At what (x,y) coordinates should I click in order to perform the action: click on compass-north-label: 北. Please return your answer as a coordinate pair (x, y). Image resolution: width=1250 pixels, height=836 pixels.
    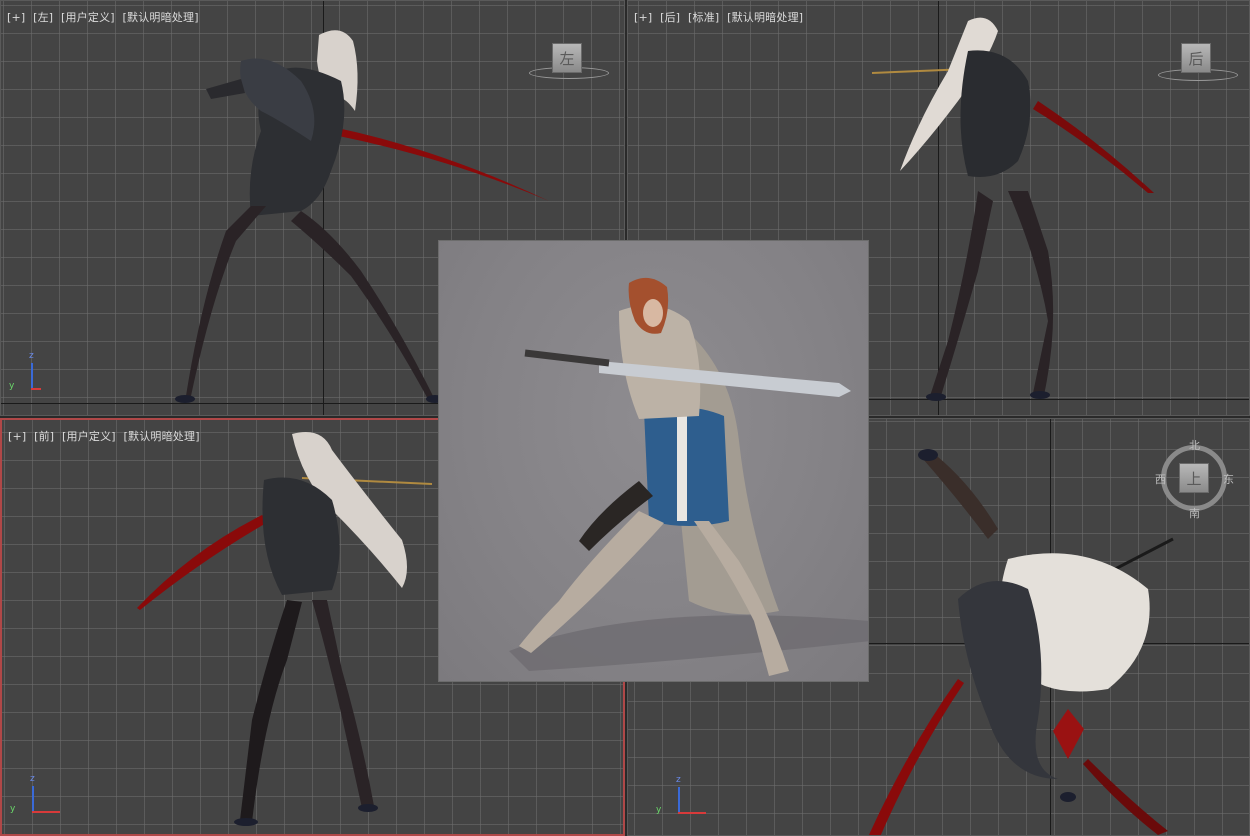
    Looking at the image, I should click on (1194, 445).